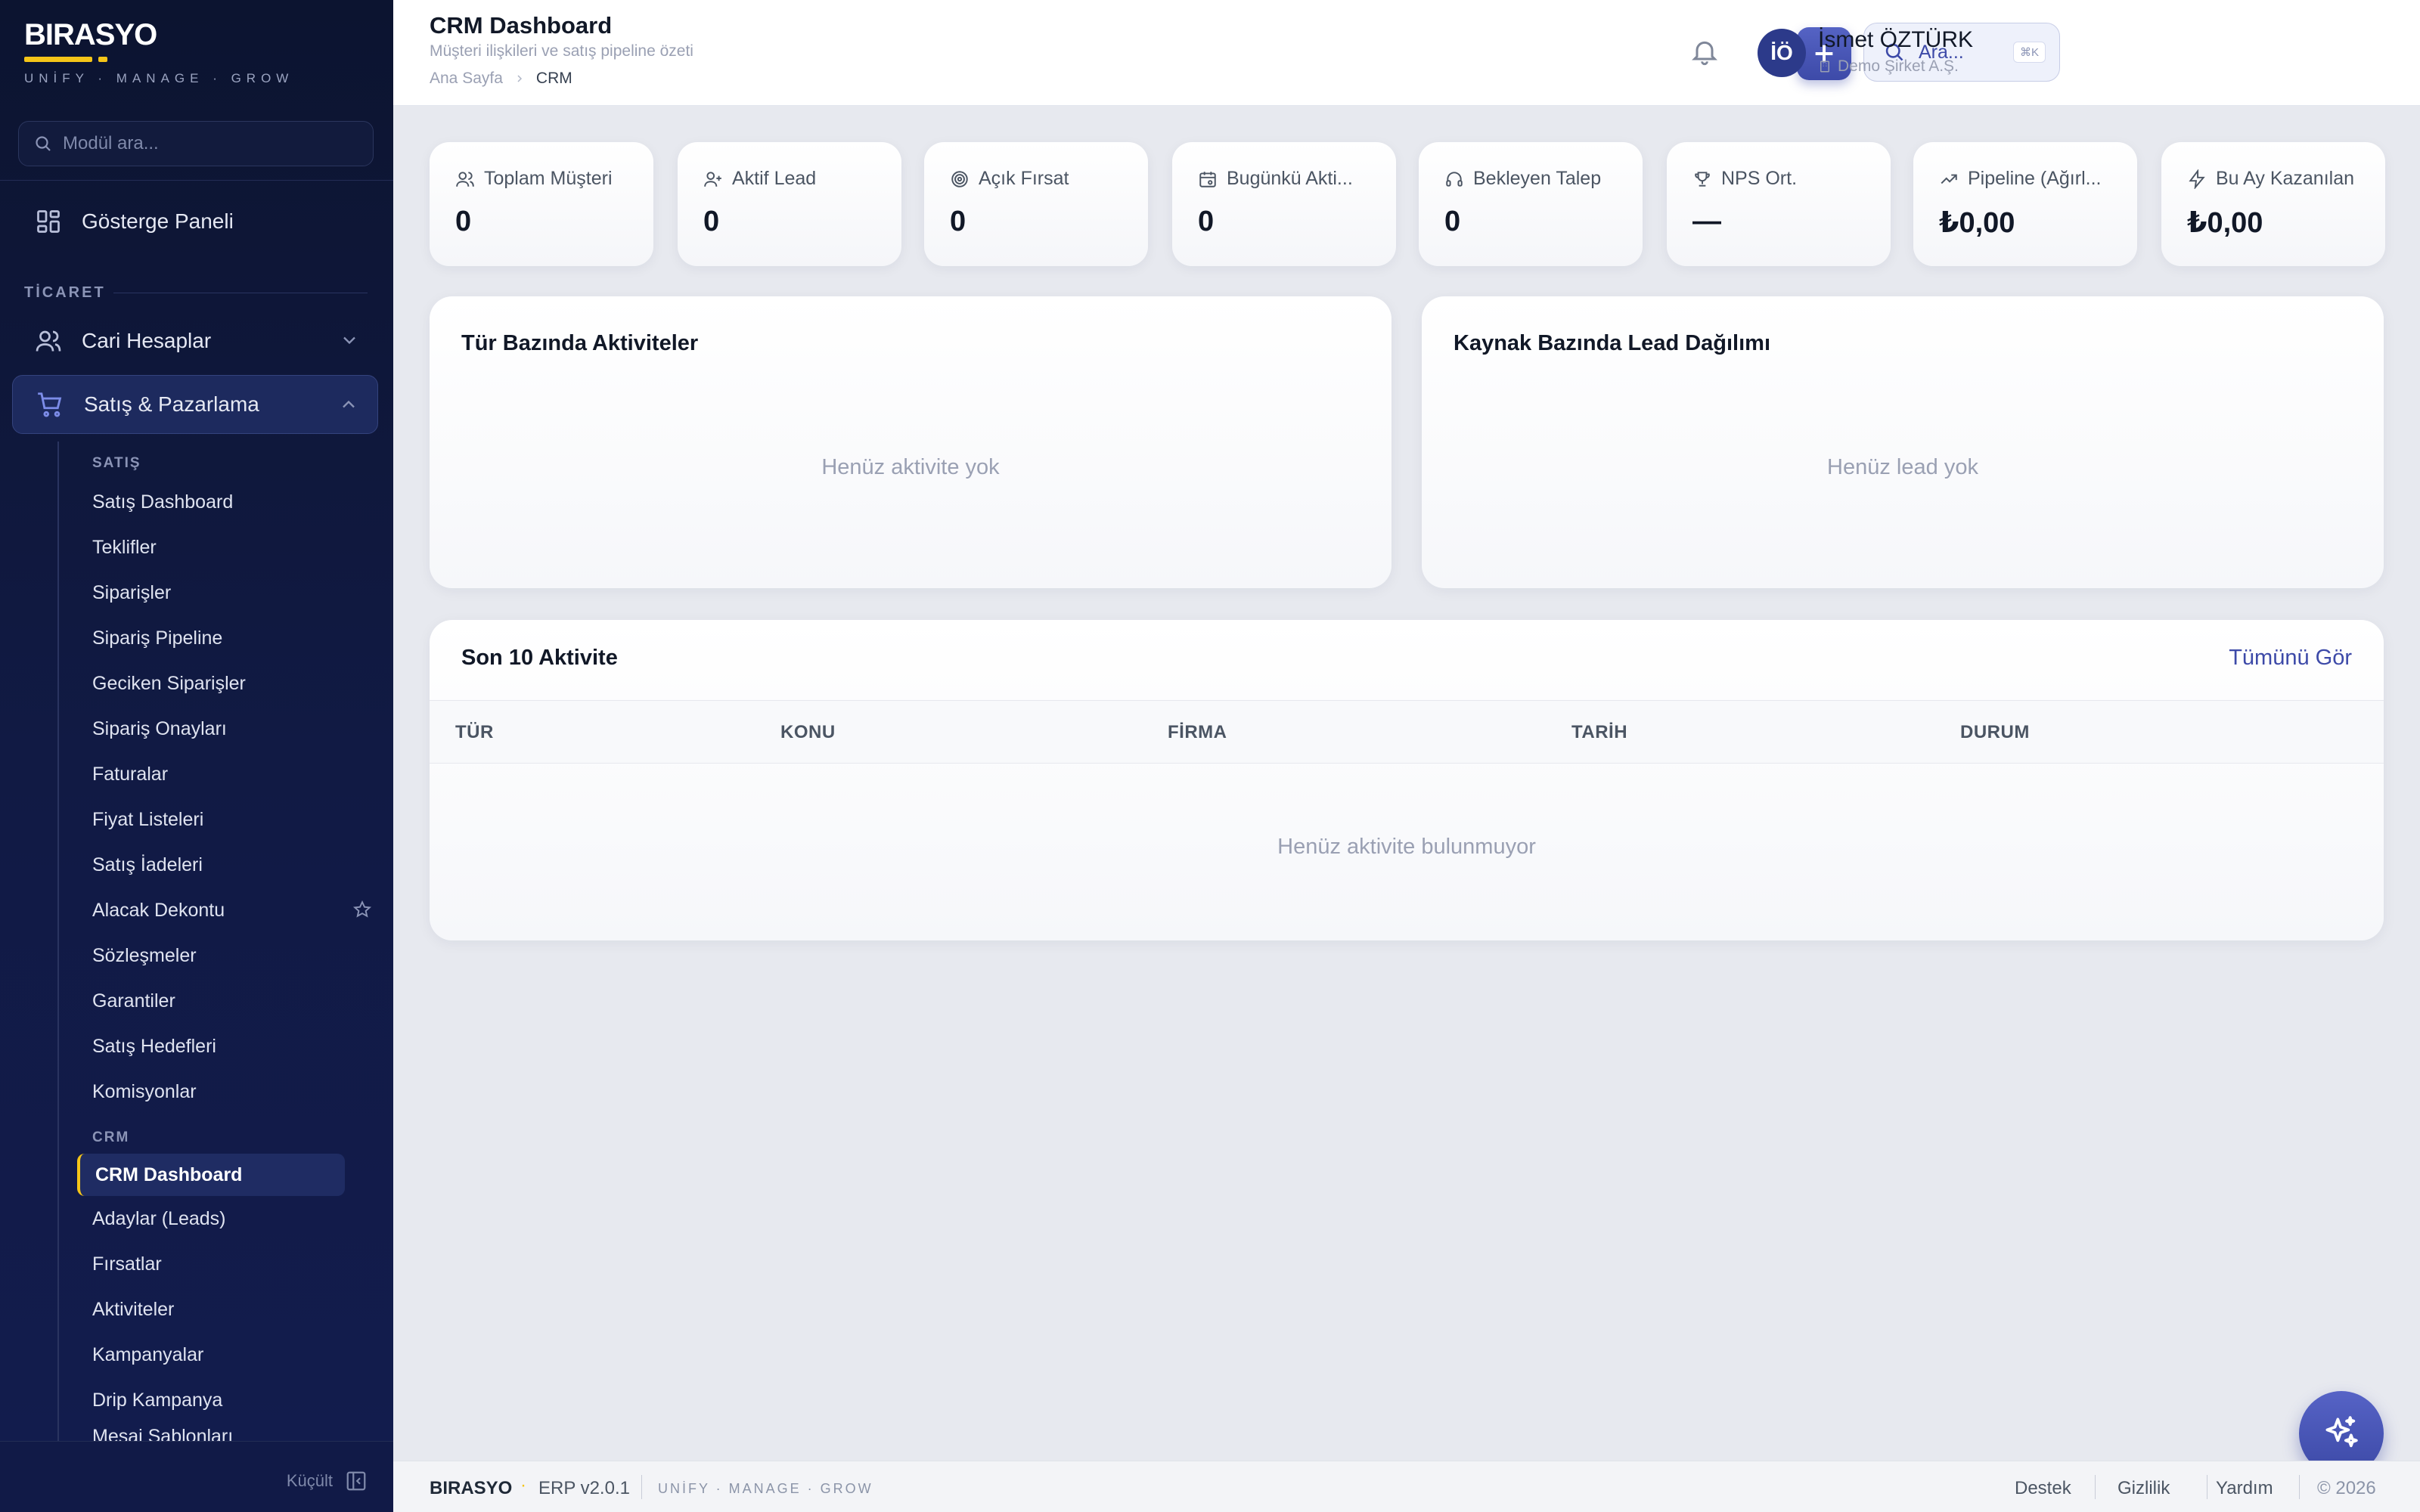  I want to click on chevron-up-icon, so click(349, 404).